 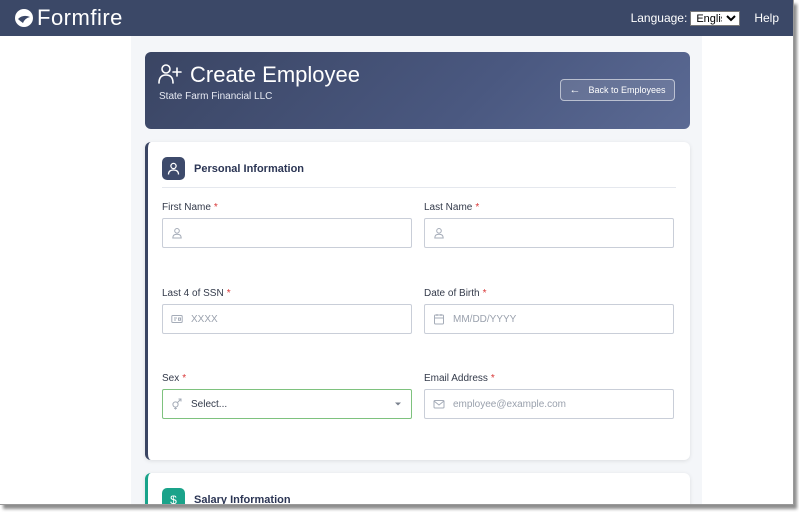 I want to click on nav-right: Language: English Help, so click(x=704, y=18).